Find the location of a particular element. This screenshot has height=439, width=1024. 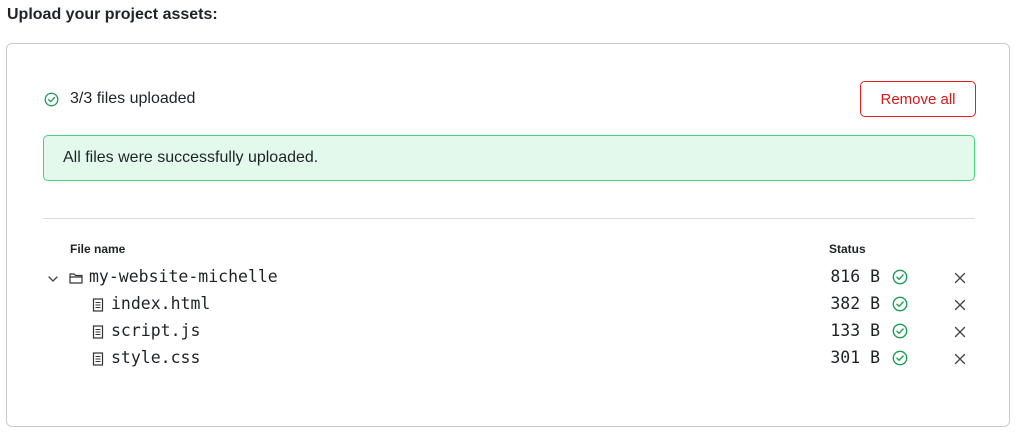

folder-icon is located at coordinates (76, 277).